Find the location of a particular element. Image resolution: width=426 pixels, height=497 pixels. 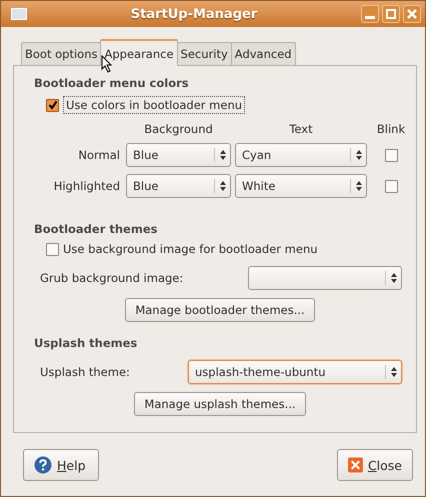

close-icon is located at coordinates (355, 465).